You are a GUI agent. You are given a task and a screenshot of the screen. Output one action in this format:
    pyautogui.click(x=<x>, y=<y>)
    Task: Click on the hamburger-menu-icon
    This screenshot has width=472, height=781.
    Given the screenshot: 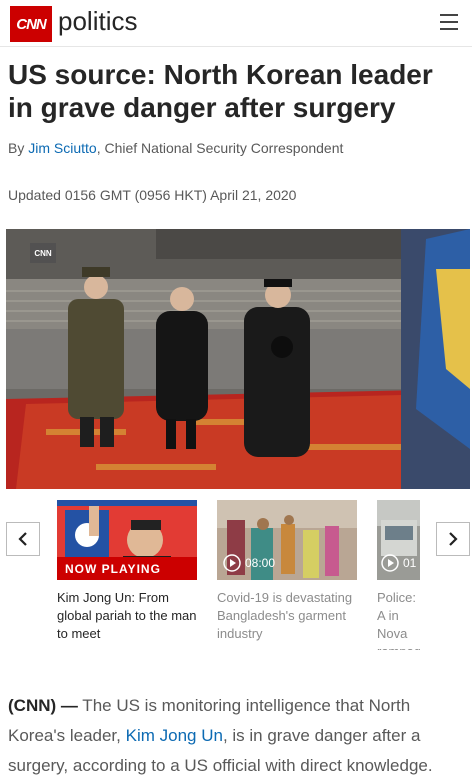 What is the action you would take?
    pyautogui.click(x=449, y=22)
    